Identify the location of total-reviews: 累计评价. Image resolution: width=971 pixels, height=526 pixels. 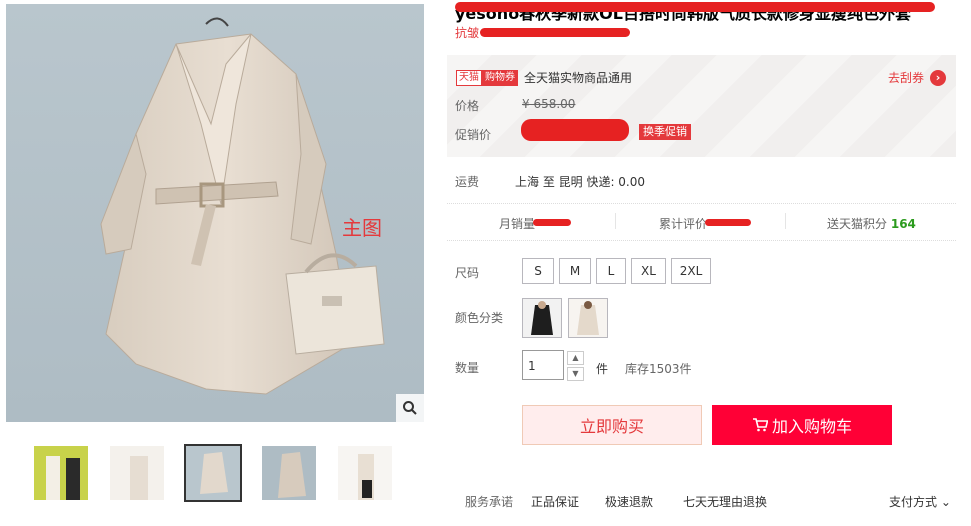
(683, 223).